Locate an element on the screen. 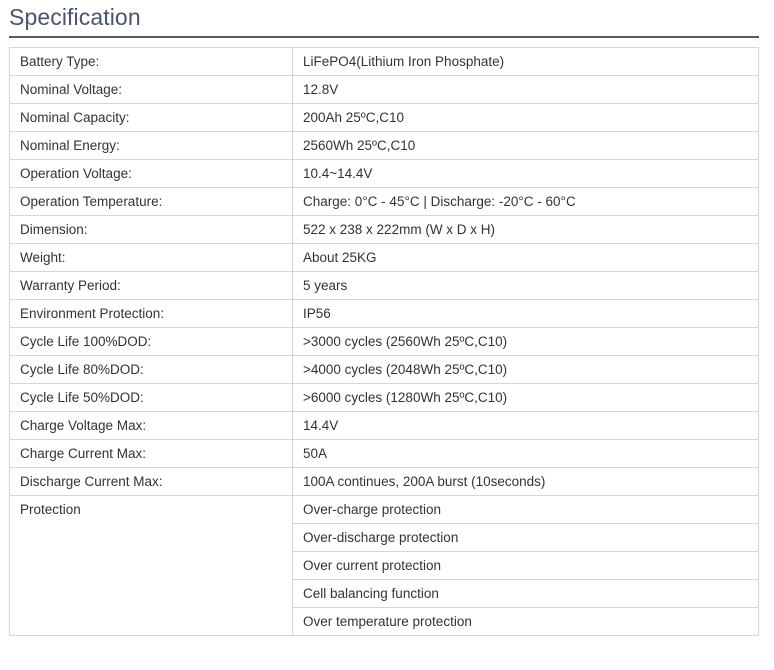  spec-value: 100A continues, 200A burst (10seconds) is located at coordinates (525, 481).